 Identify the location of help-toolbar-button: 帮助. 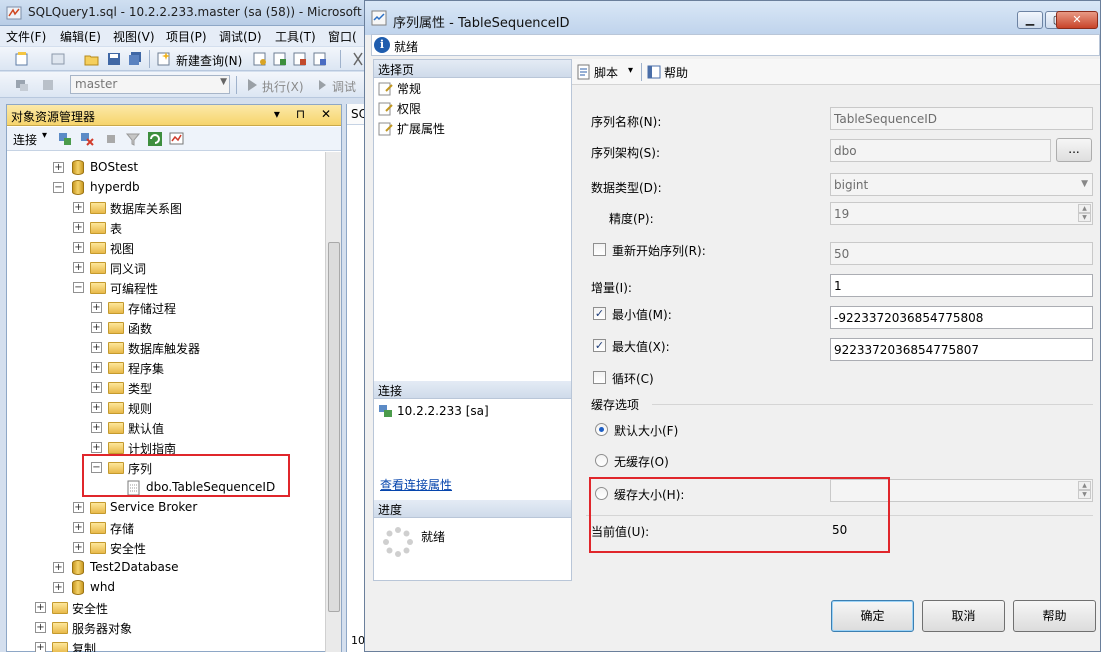
(676, 72).